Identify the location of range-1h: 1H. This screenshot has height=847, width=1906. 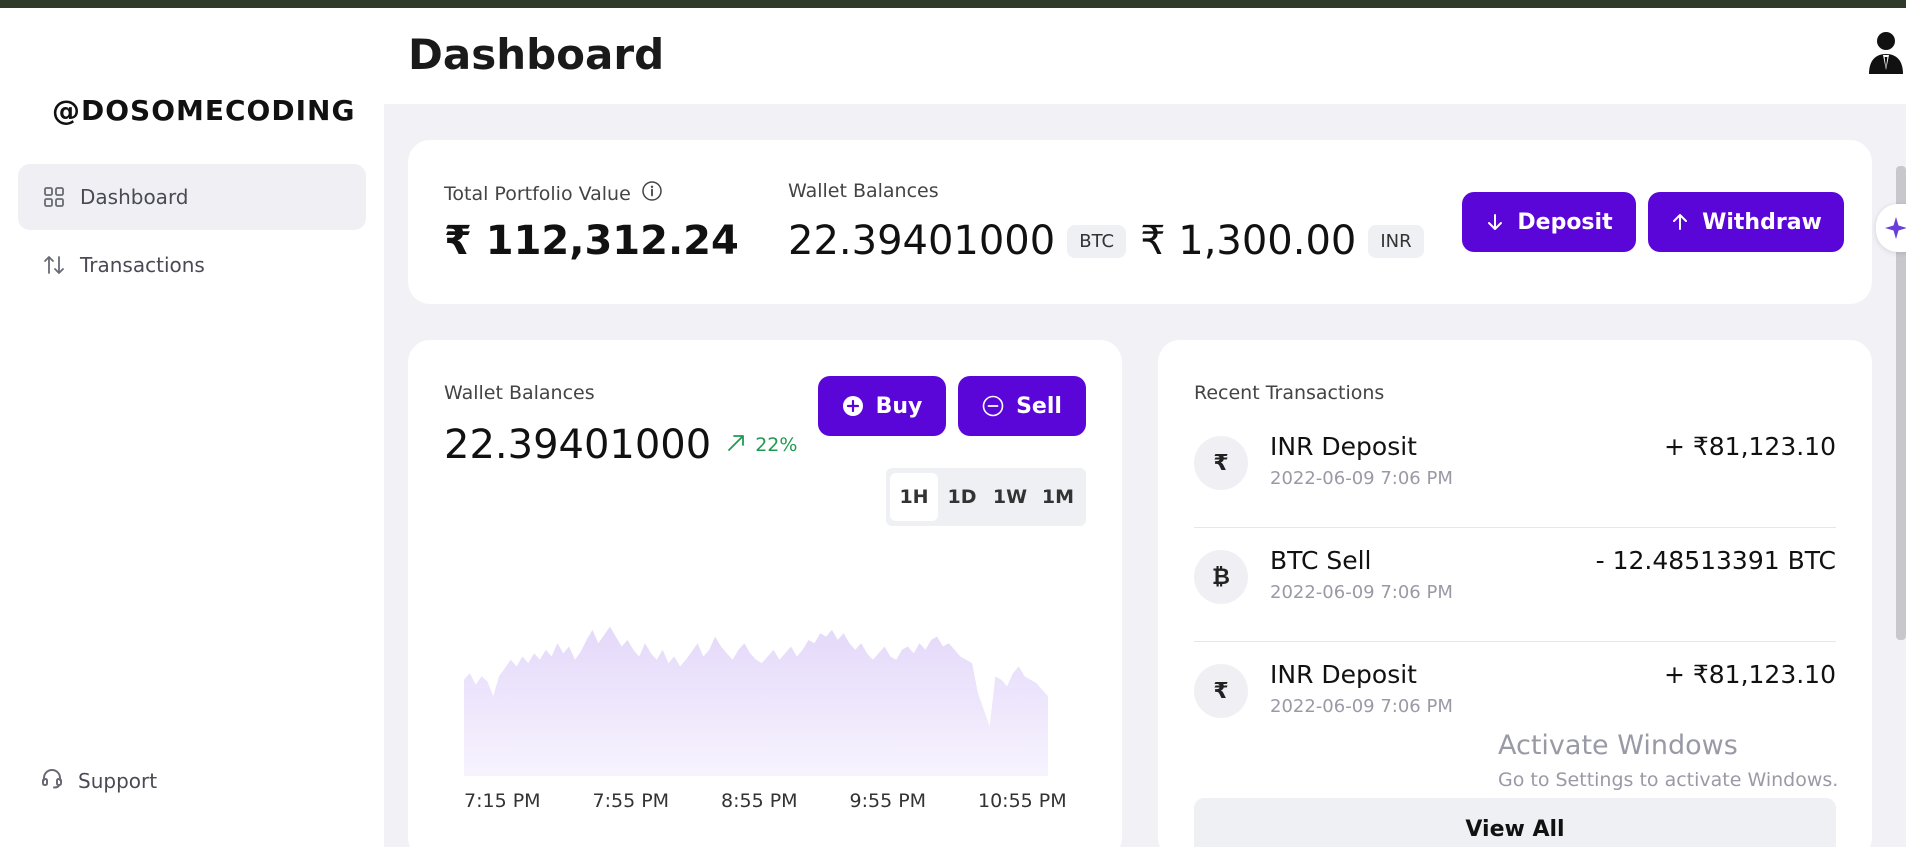
(914, 497).